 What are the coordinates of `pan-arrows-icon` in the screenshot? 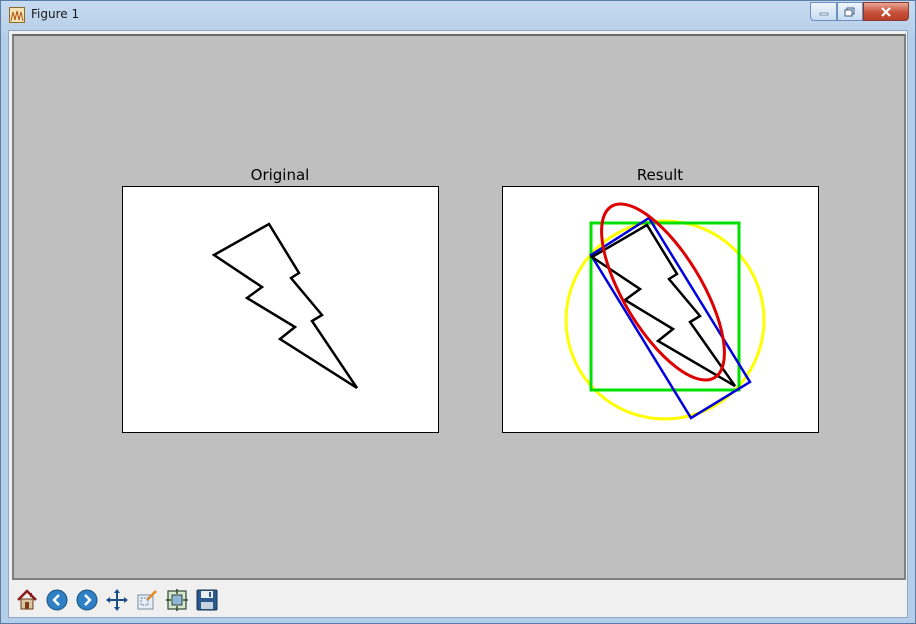 It's located at (116, 599).